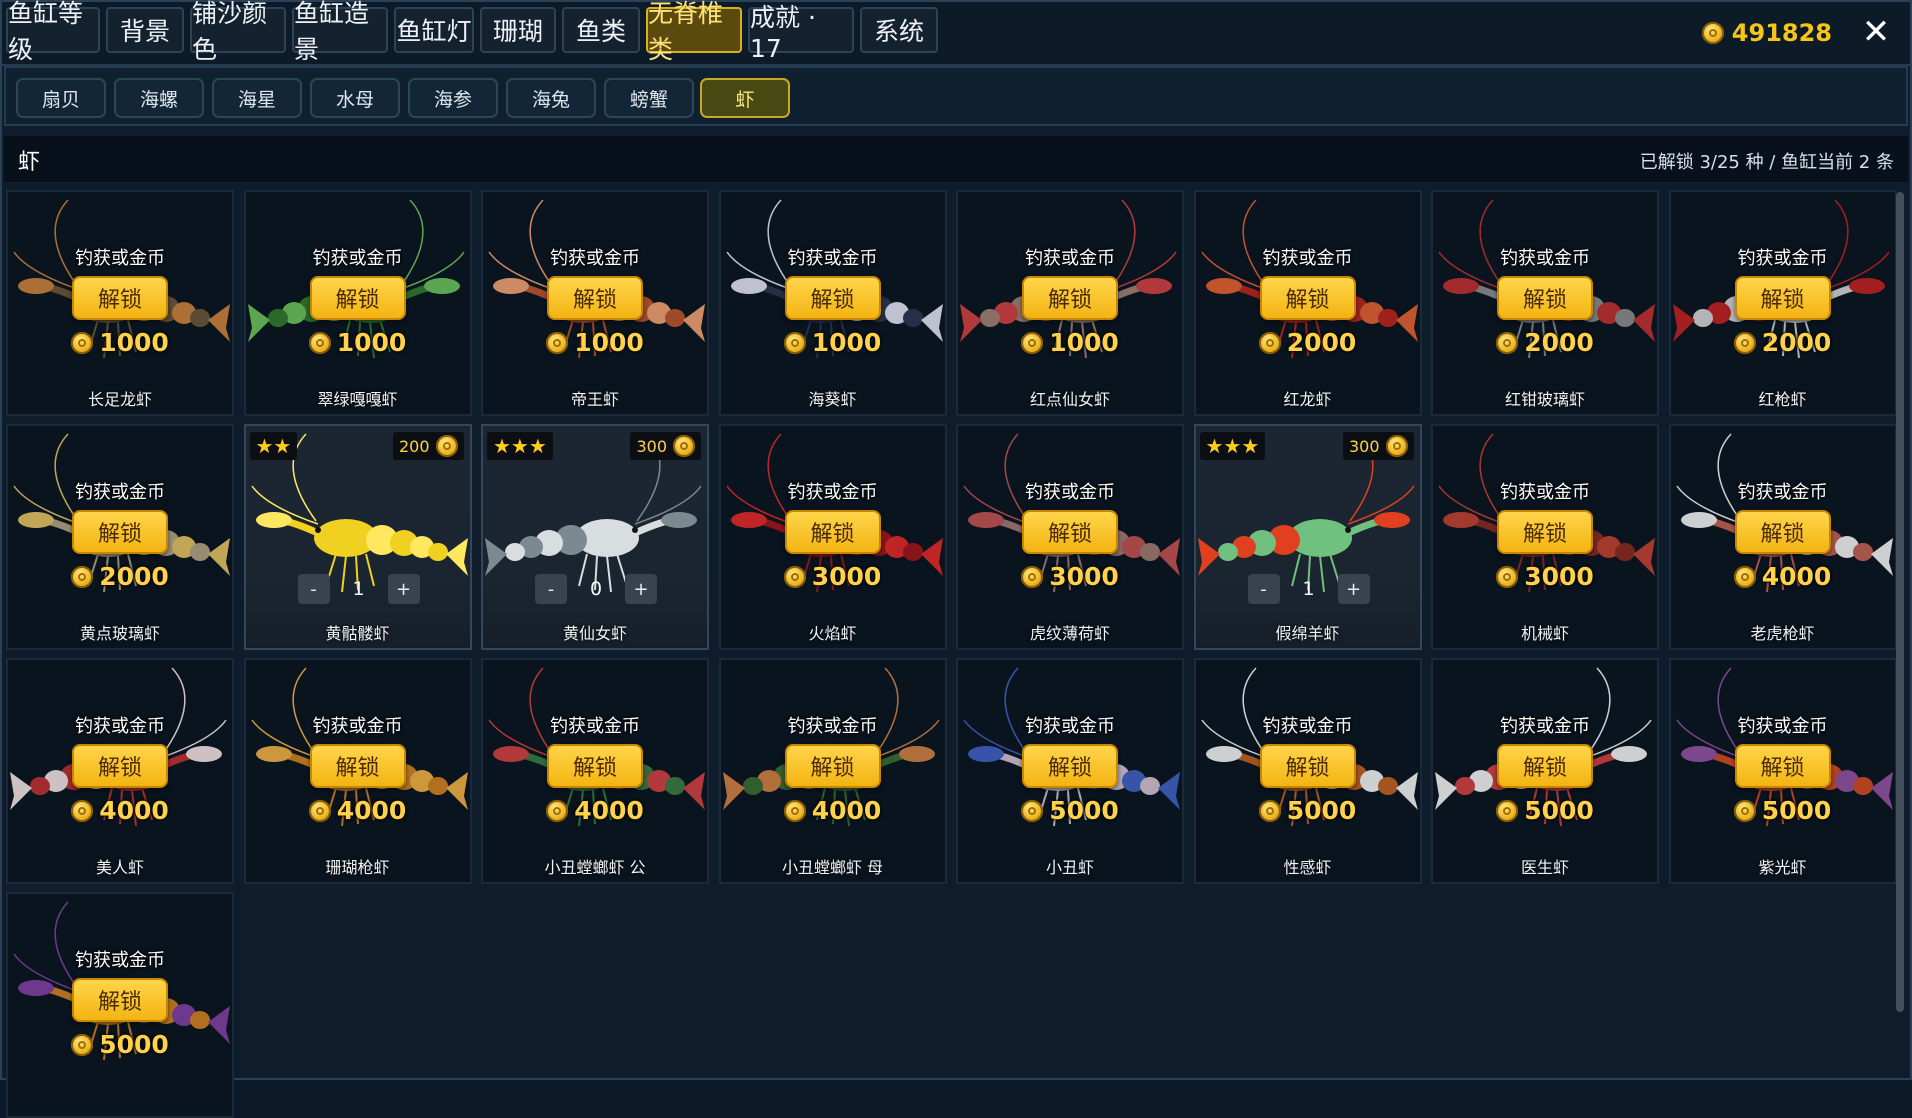 The image size is (1912, 1118). I want to click on shrimp-card: 钓获或金币 解锁 4000 小丑螳螂虾 公, so click(595, 771).